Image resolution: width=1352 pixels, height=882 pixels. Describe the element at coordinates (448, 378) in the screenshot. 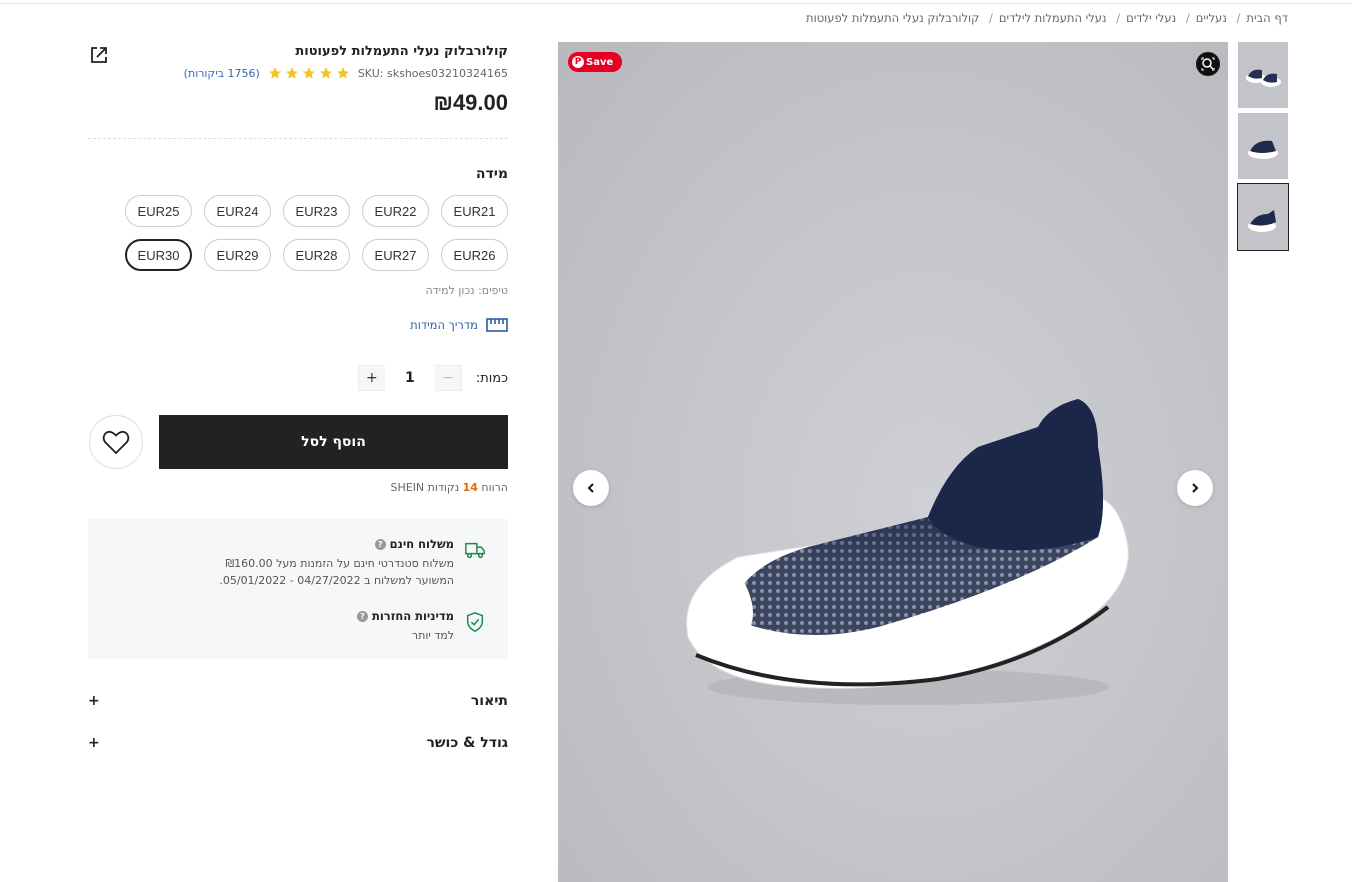

I see `quantity-decrease-button: −` at that location.